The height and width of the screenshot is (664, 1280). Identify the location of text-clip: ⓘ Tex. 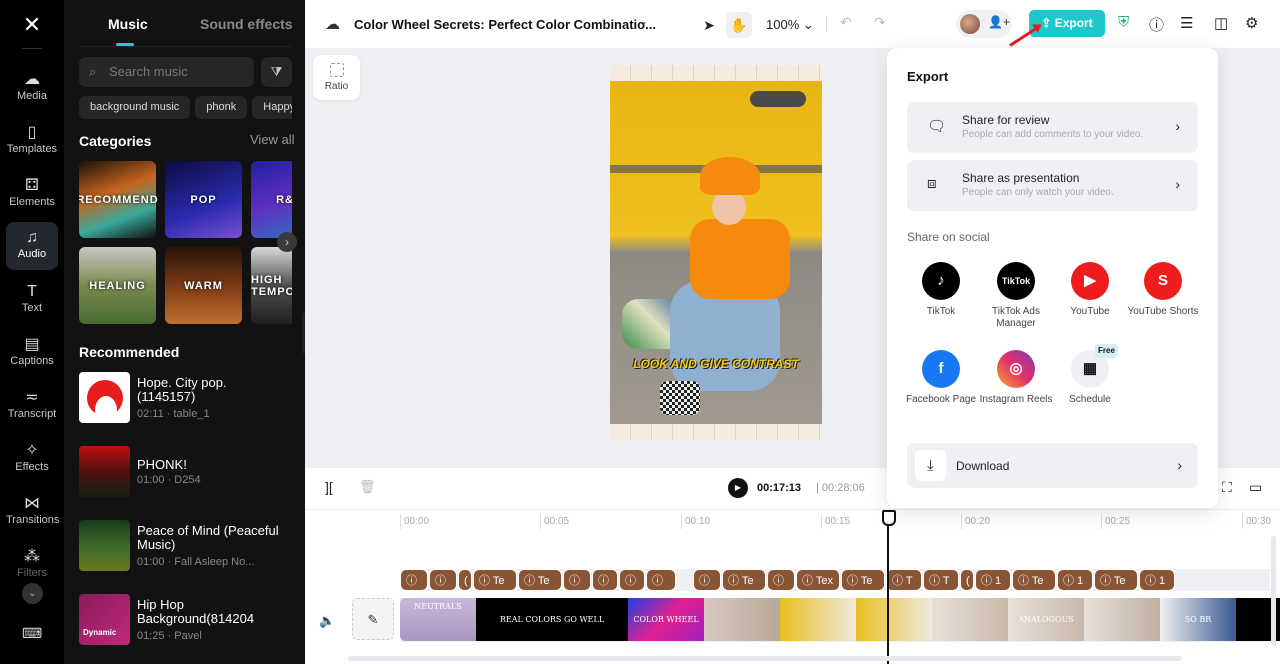
(818, 580).